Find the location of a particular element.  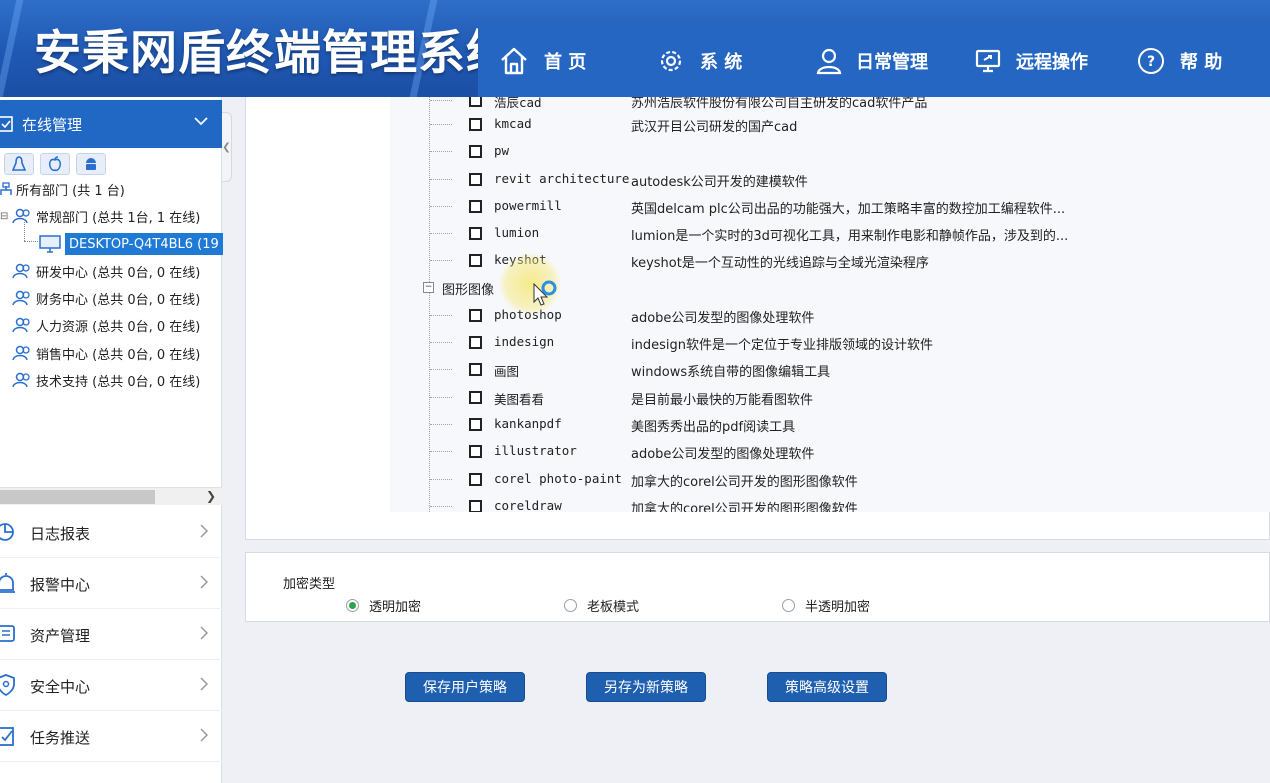

menu-task-push: 任务推送 is located at coordinates (111, 737).